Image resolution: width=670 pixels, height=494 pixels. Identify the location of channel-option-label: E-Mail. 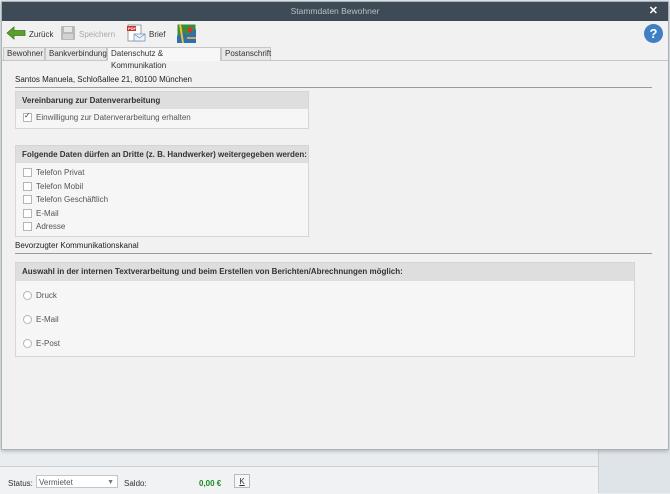
(47, 319).